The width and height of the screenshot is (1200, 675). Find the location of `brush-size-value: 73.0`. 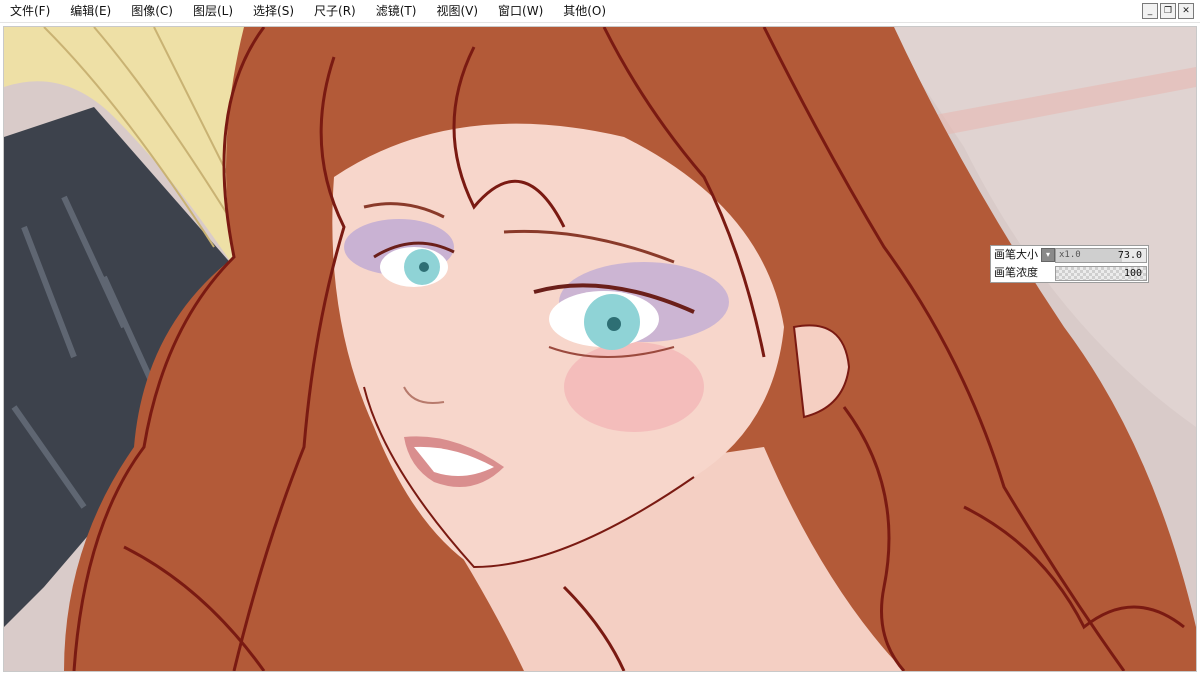

brush-size-value: 73.0 is located at coordinates (1129, 255).